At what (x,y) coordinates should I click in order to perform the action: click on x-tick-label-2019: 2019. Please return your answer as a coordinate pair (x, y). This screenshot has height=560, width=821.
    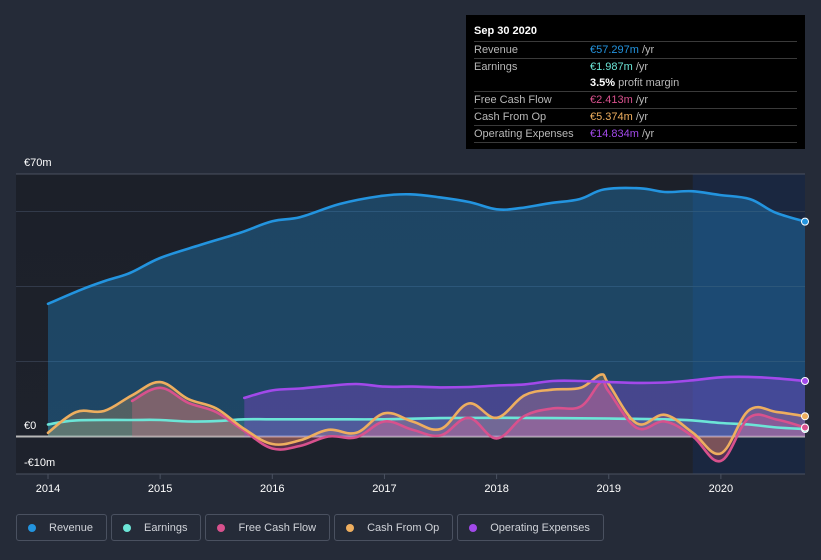
    Looking at the image, I should click on (608, 489).